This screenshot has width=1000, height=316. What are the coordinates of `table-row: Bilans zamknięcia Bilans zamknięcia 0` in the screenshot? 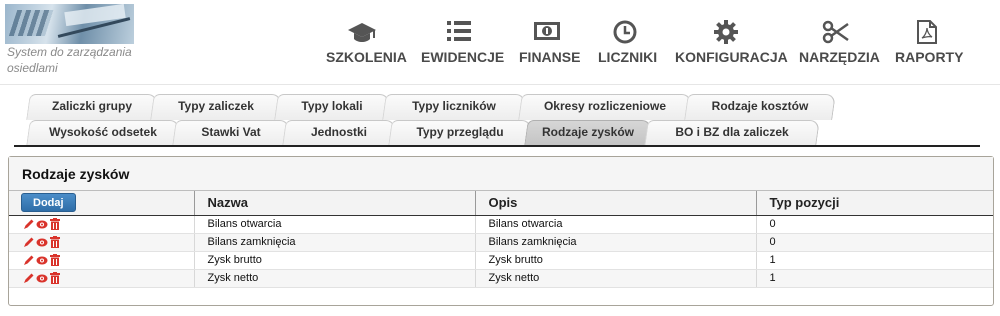 It's located at (501, 242).